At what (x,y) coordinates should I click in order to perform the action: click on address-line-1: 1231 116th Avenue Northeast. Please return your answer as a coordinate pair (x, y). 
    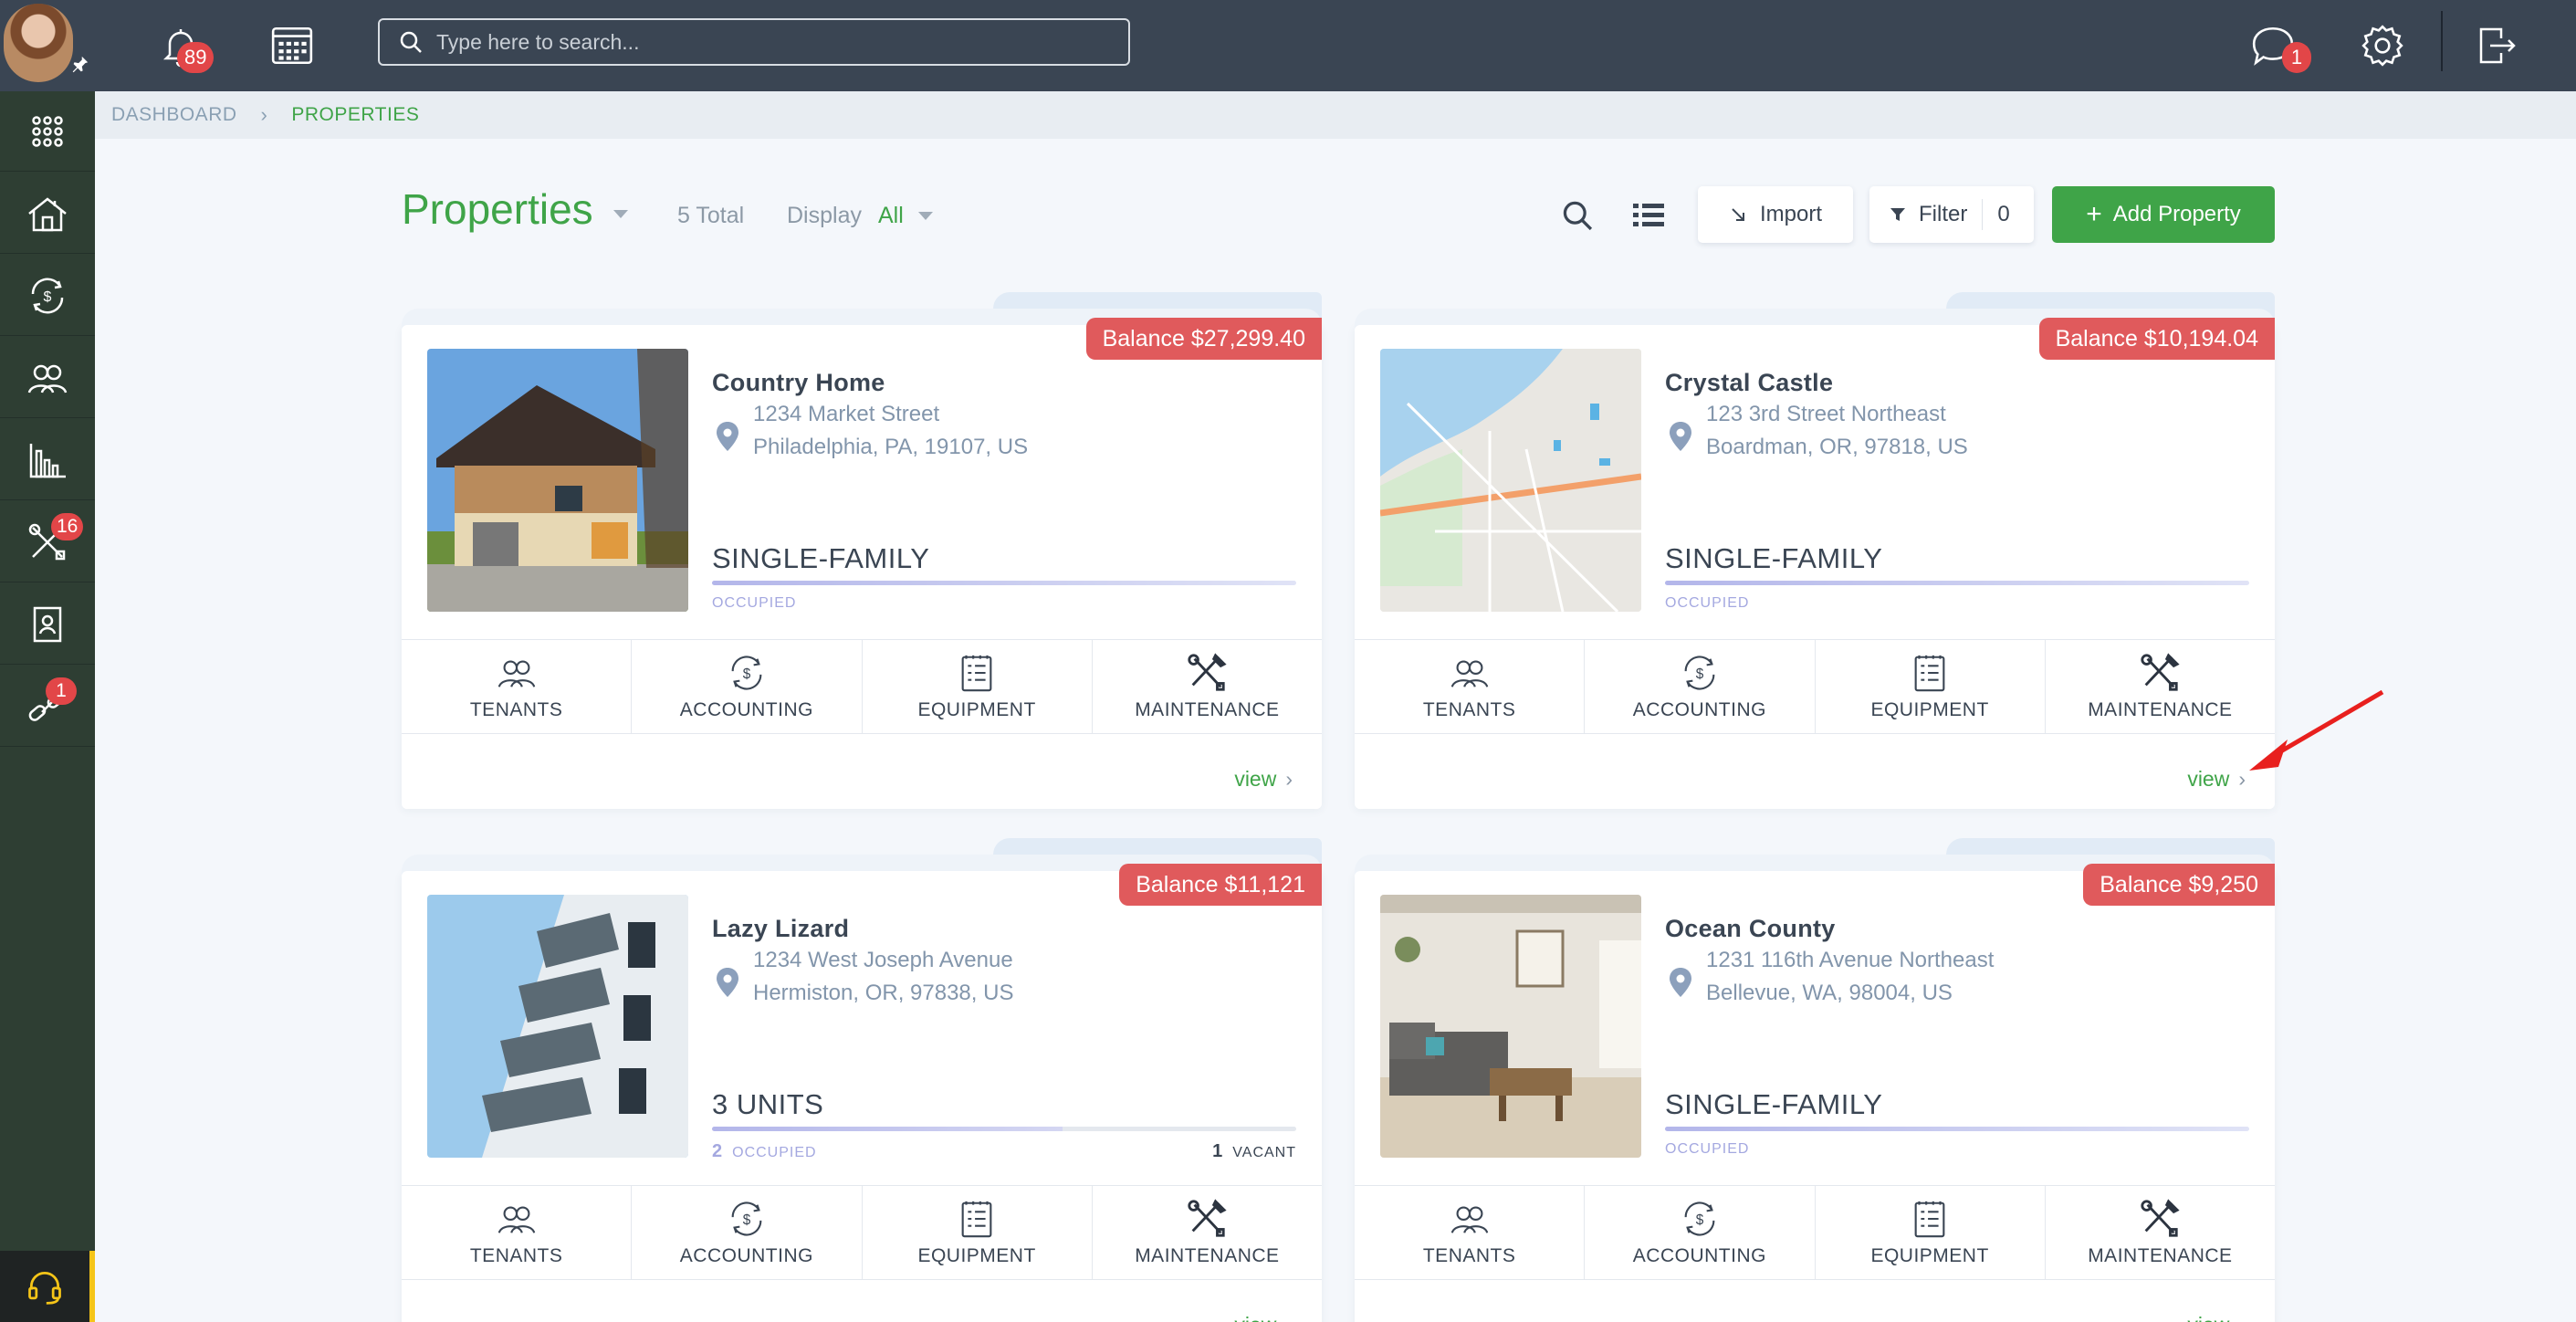
    Looking at the image, I should click on (1850, 960).